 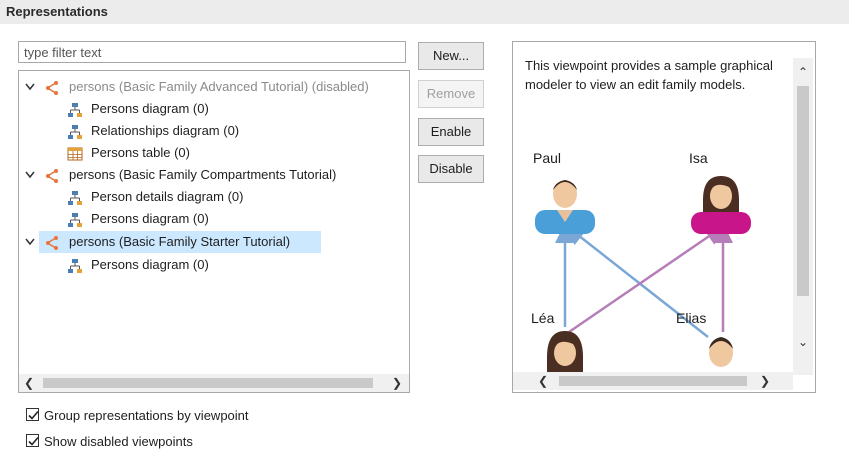 What do you see at coordinates (698, 158) in the screenshot?
I see `person-name-isa: Isa` at bounding box center [698, 158].